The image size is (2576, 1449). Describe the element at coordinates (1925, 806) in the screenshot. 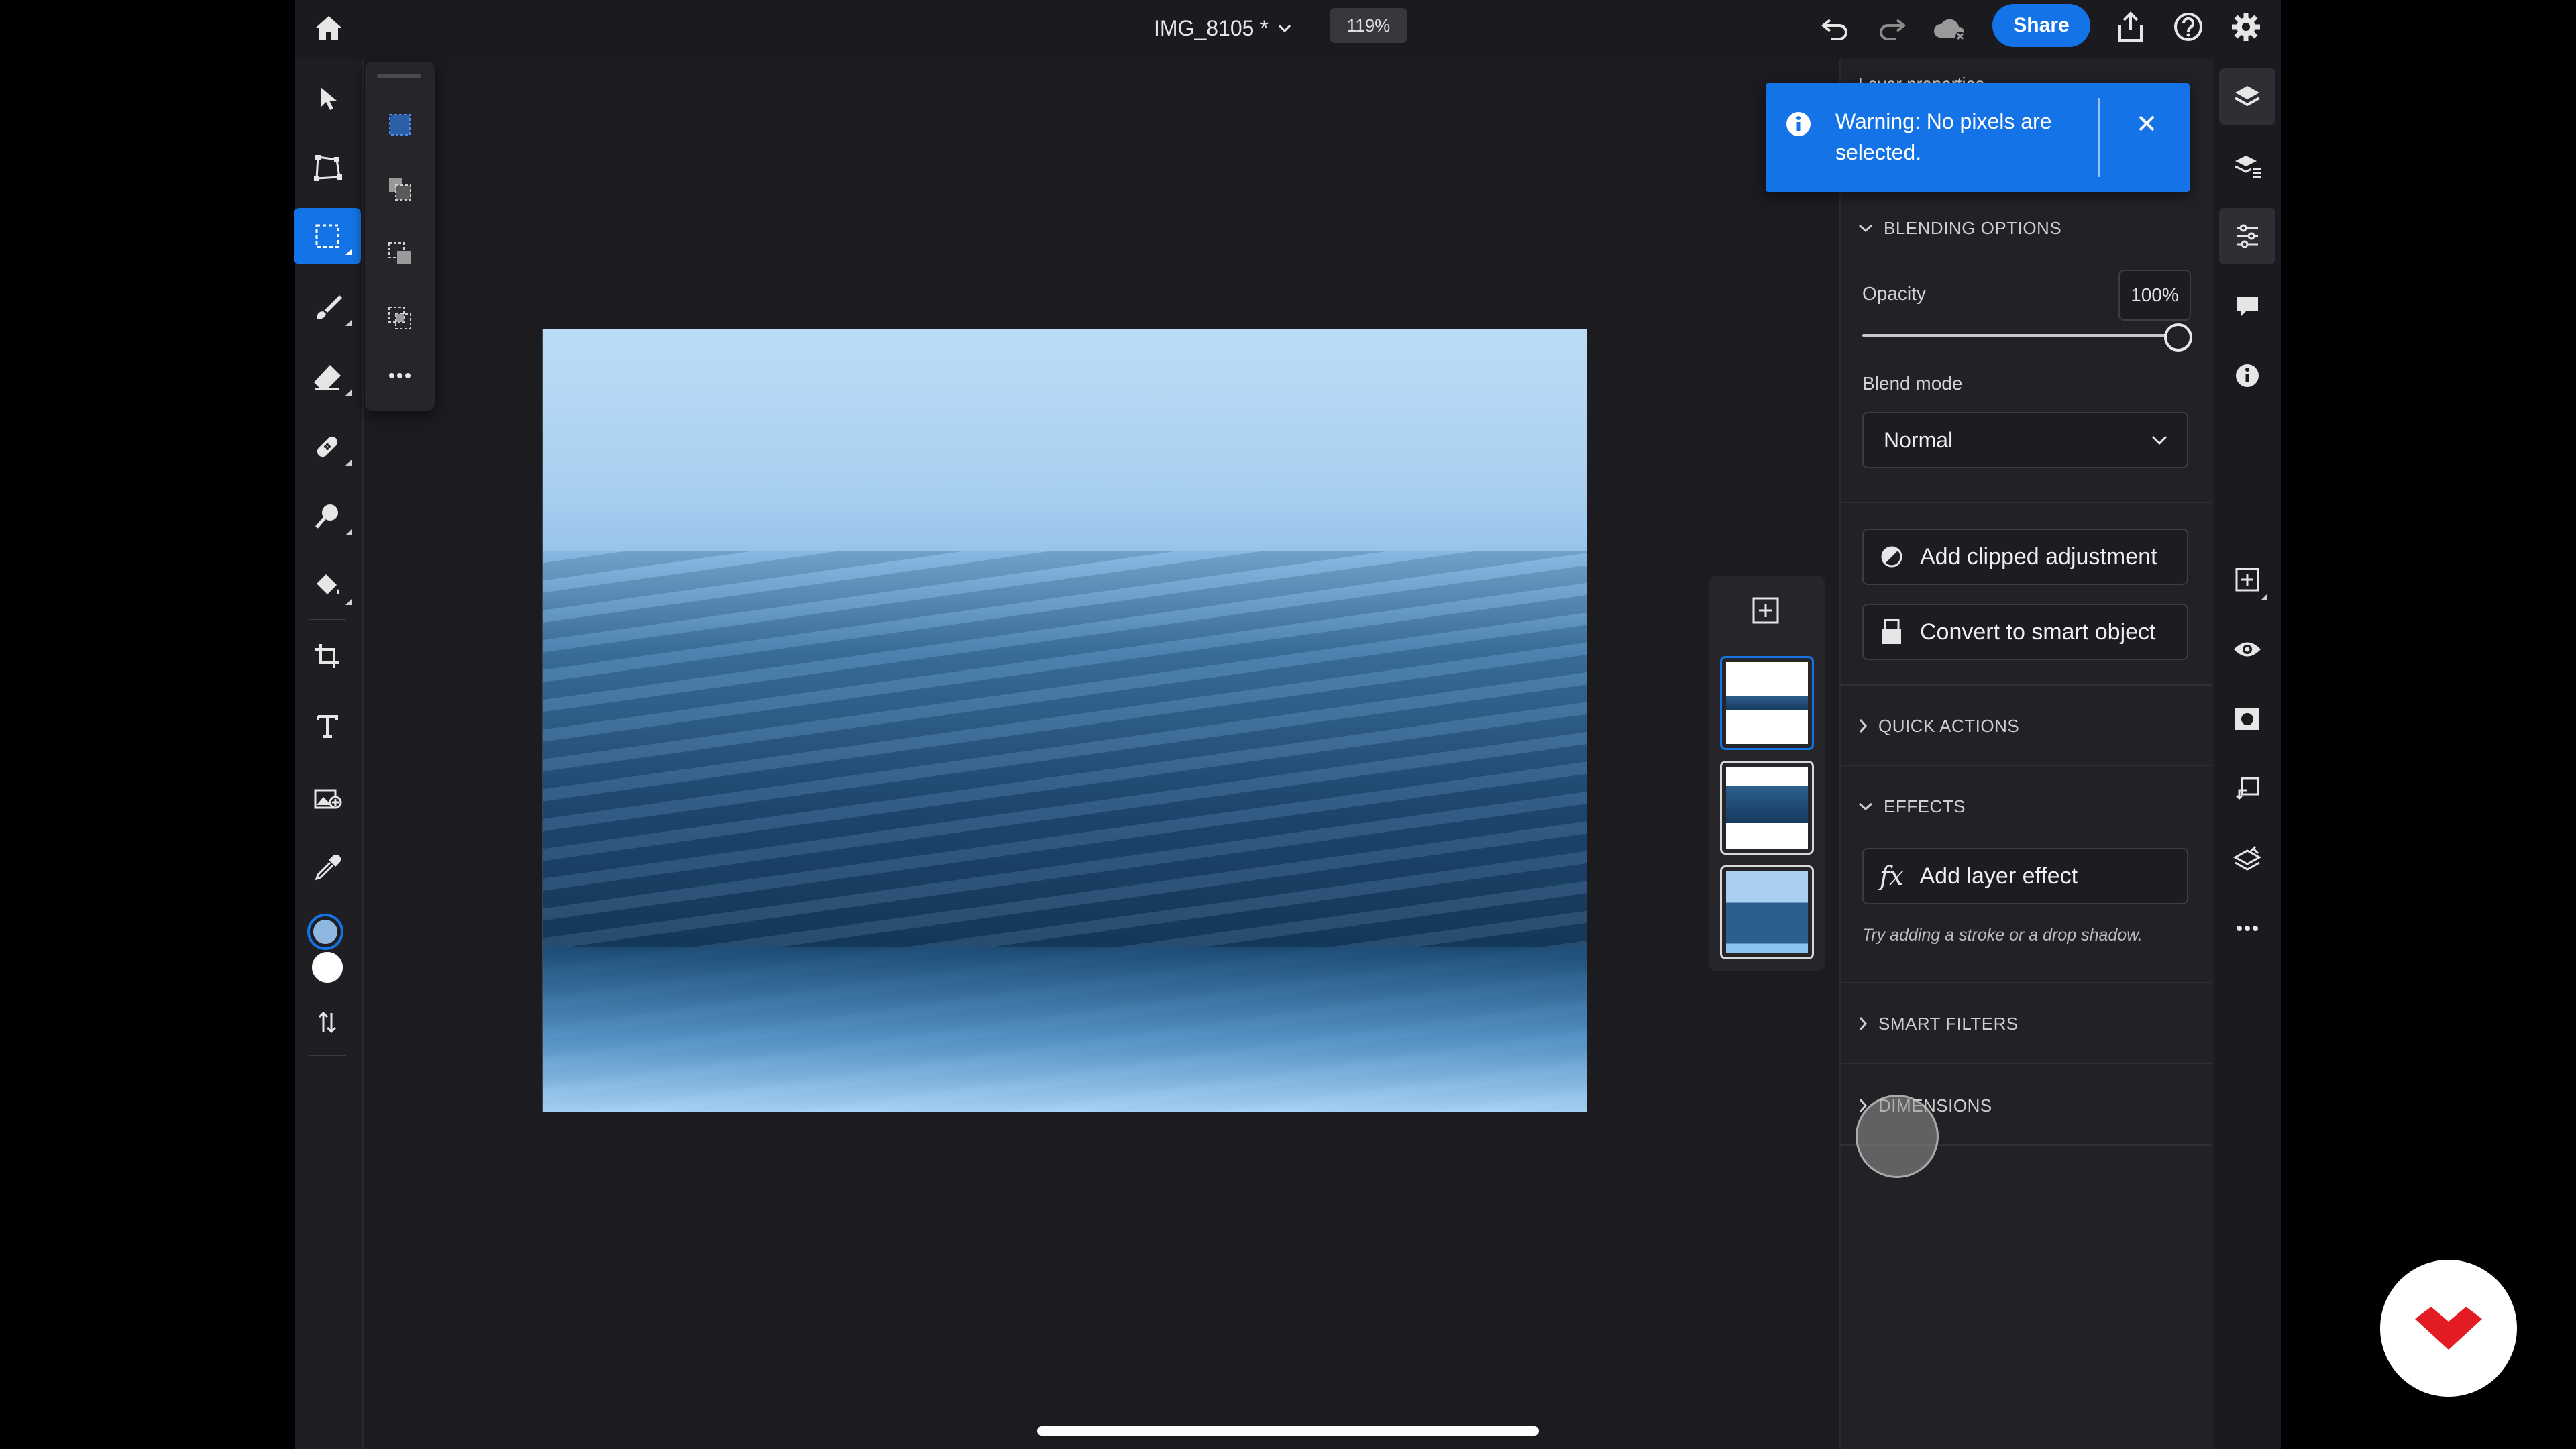

I see `section-title: EFFECTS` at that location.